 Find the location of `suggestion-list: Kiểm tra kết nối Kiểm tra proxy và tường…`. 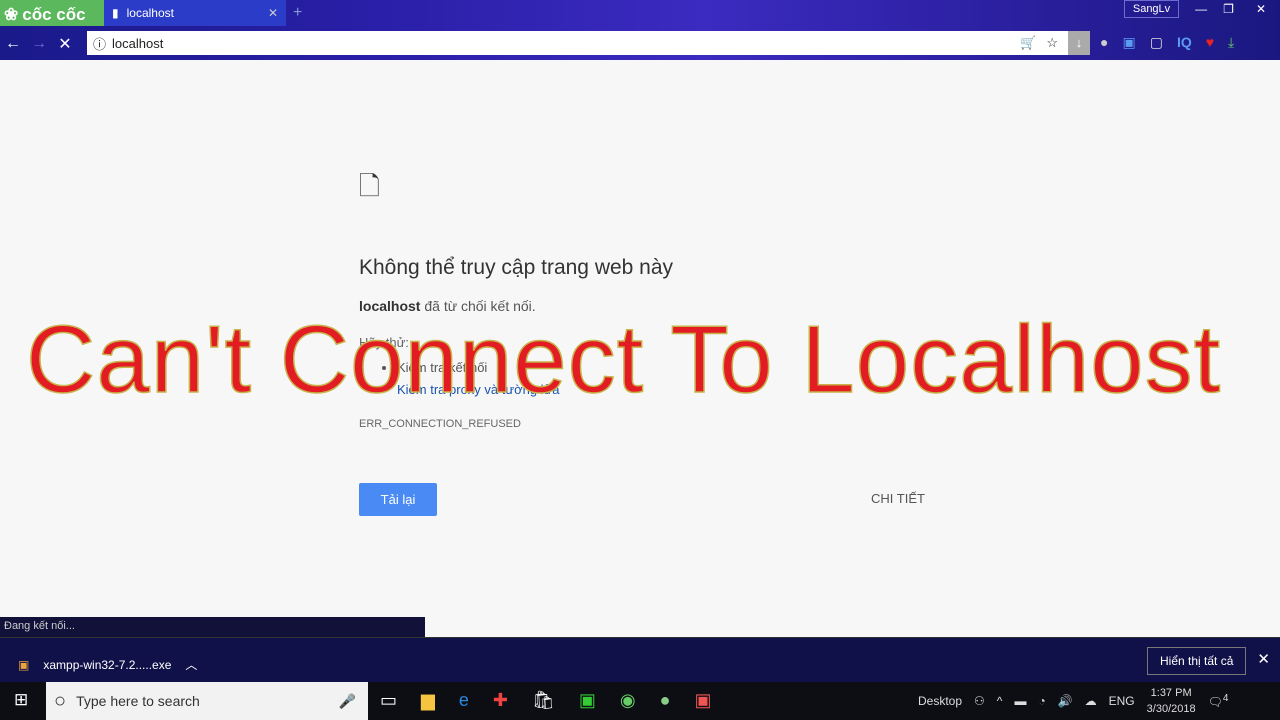

suggestion-list: Kiểm tra kết nối Kiểm tra proxy và tường… is located at coordinates (471, 379).